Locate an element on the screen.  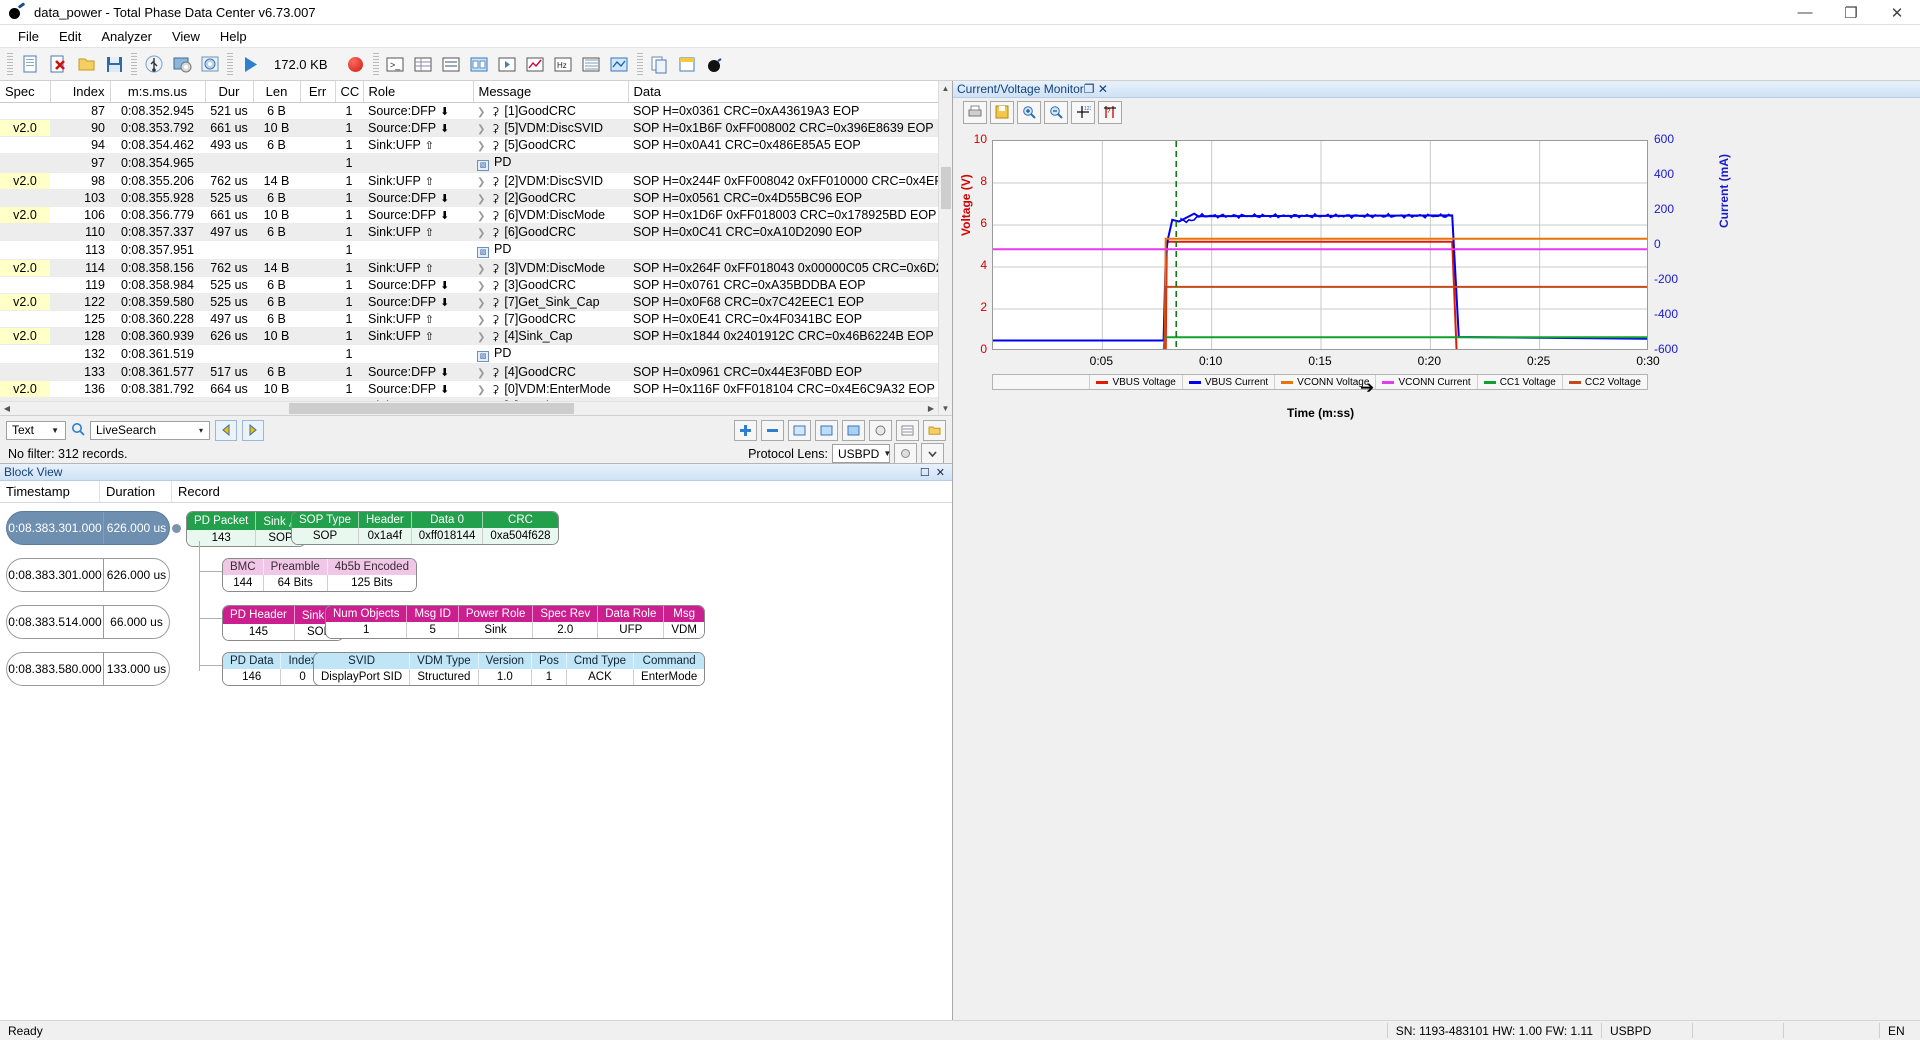
chart-view-icon is located at coordinates (536, 64).